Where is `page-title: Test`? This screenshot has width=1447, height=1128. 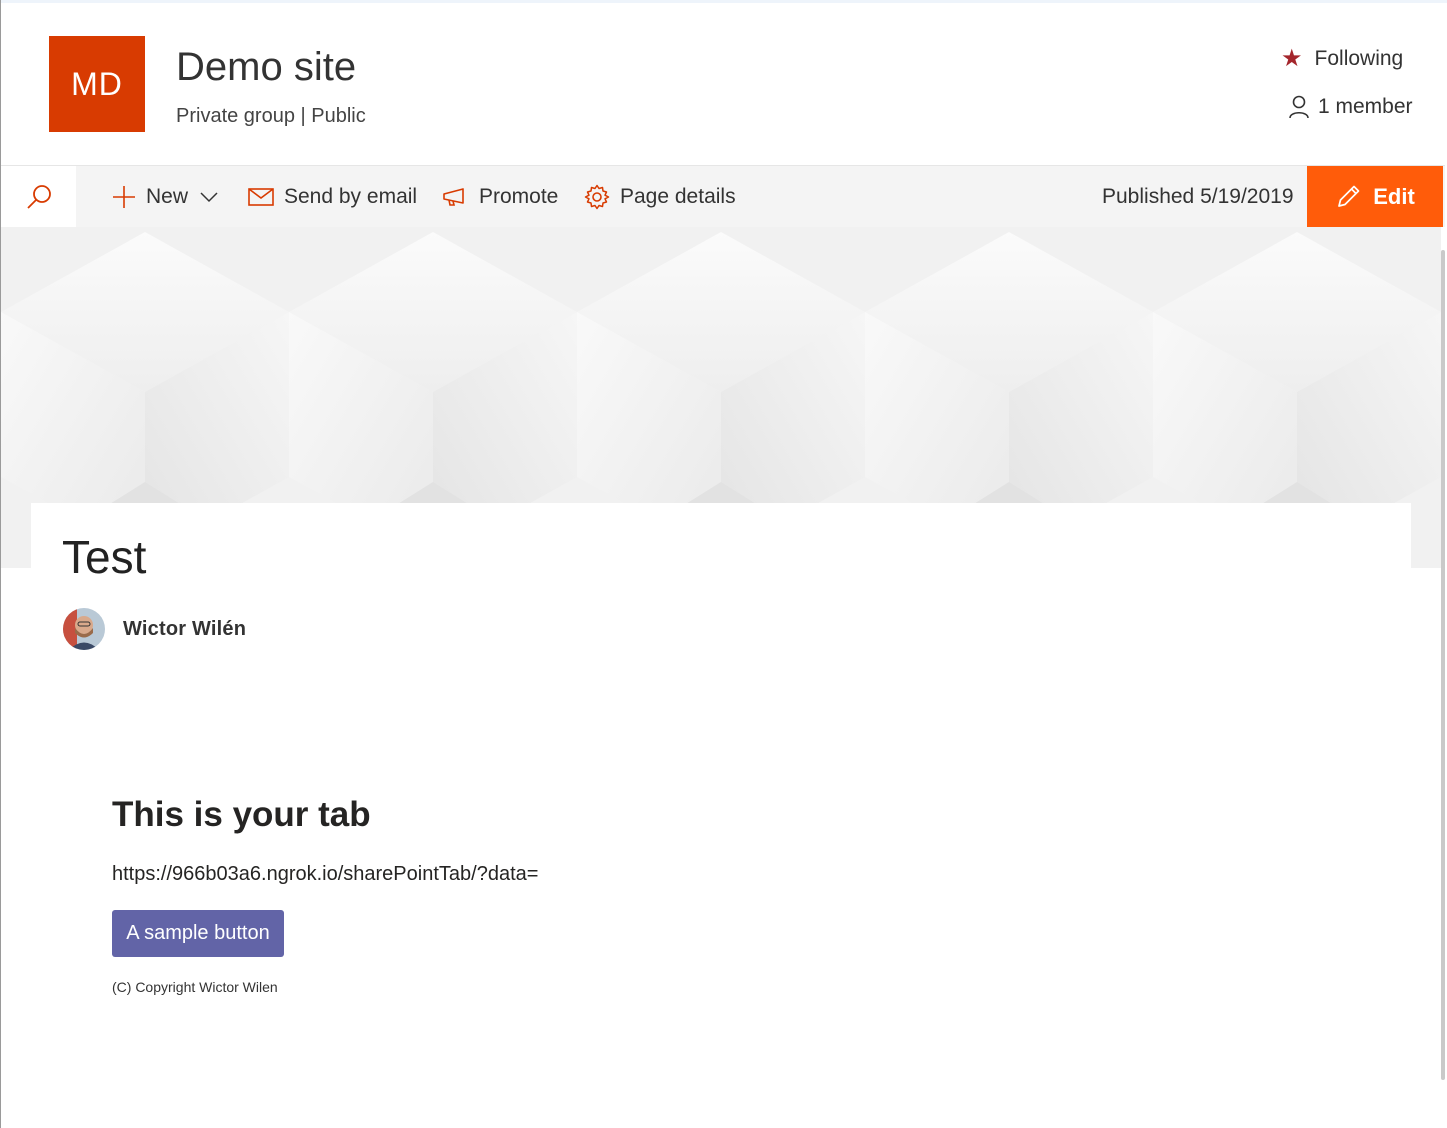 page-title: Test is located at coordinates (104, 557).